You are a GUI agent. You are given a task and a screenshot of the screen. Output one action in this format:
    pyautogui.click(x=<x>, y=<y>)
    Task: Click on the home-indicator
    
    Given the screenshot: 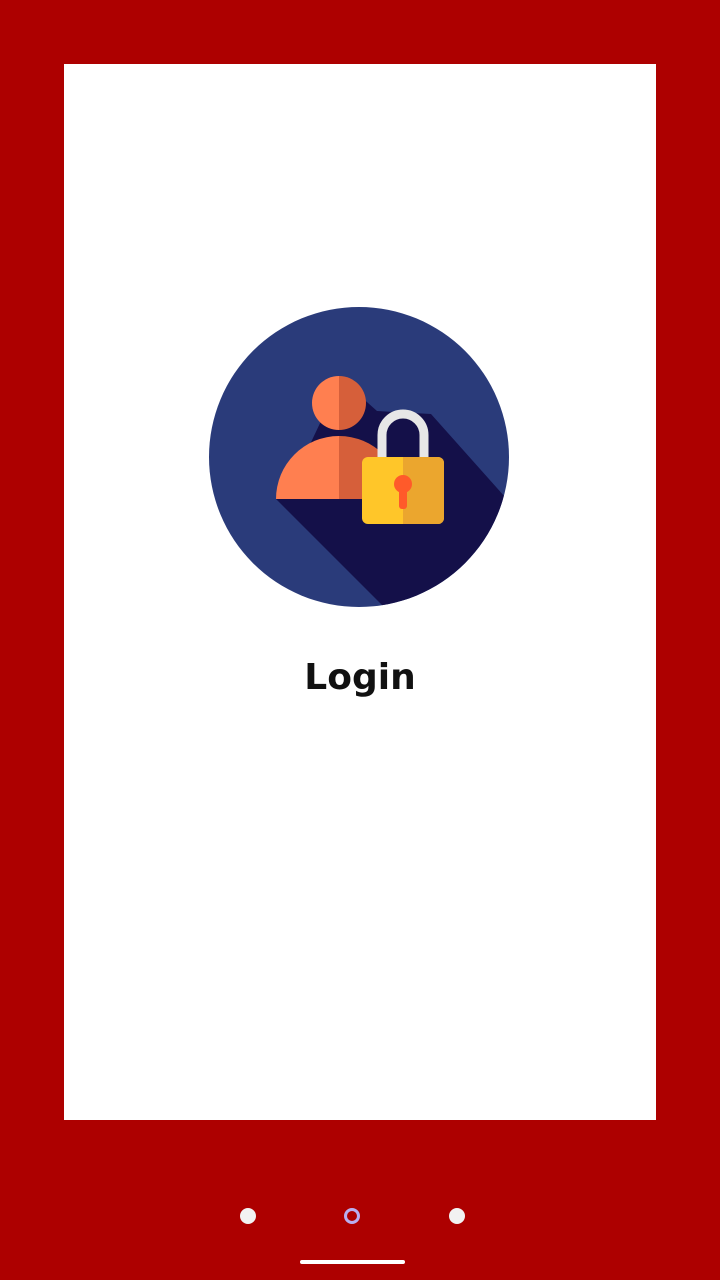 What is the action you would take?
    pyautogui.click(x=352, y=1262)
    